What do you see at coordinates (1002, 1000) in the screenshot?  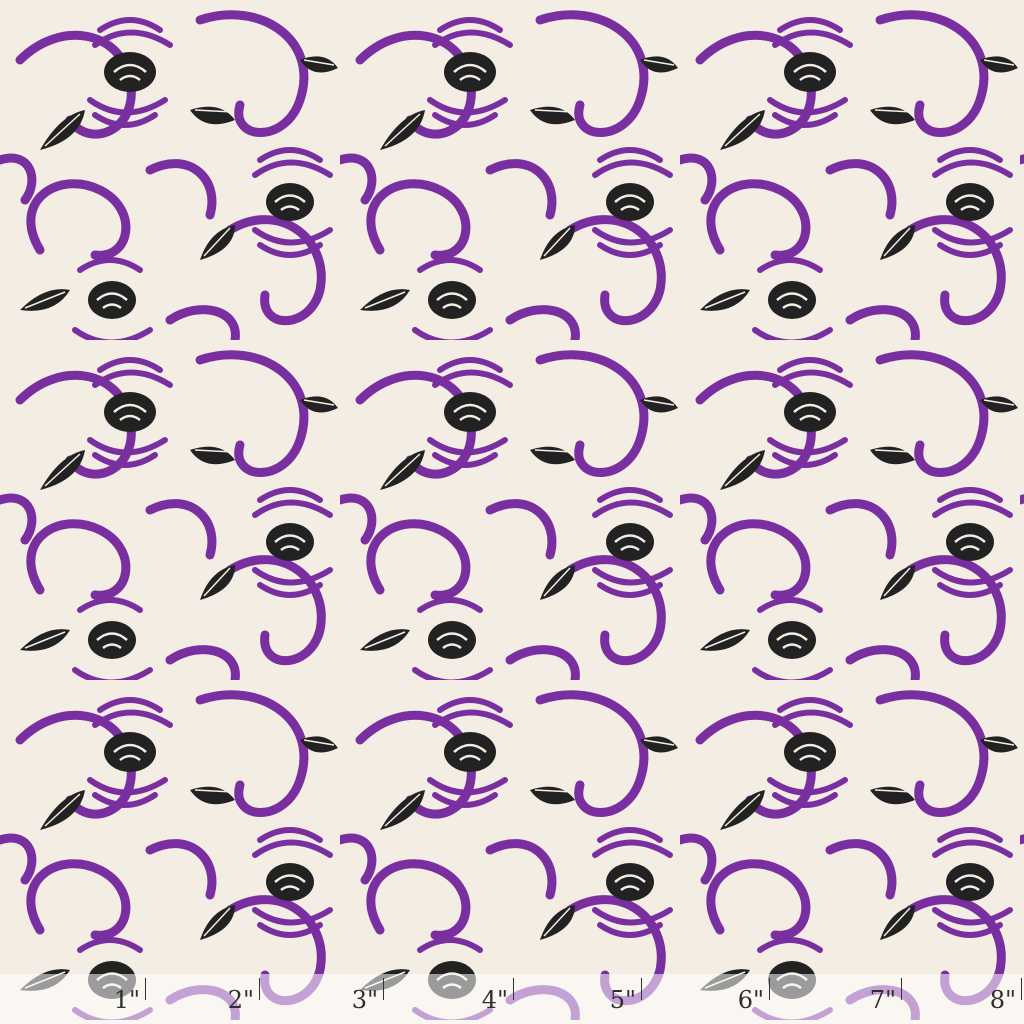 I see `ruler-tick-label: 8"` at bounding box center [1002, 1000].